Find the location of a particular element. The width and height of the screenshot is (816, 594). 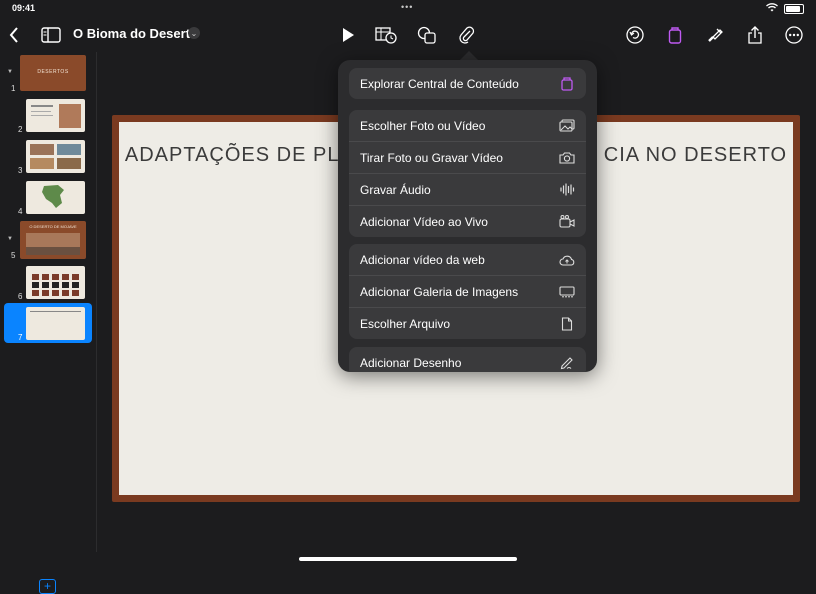

status-bar: 09:41 ••• is located at coordinates (408, 8).